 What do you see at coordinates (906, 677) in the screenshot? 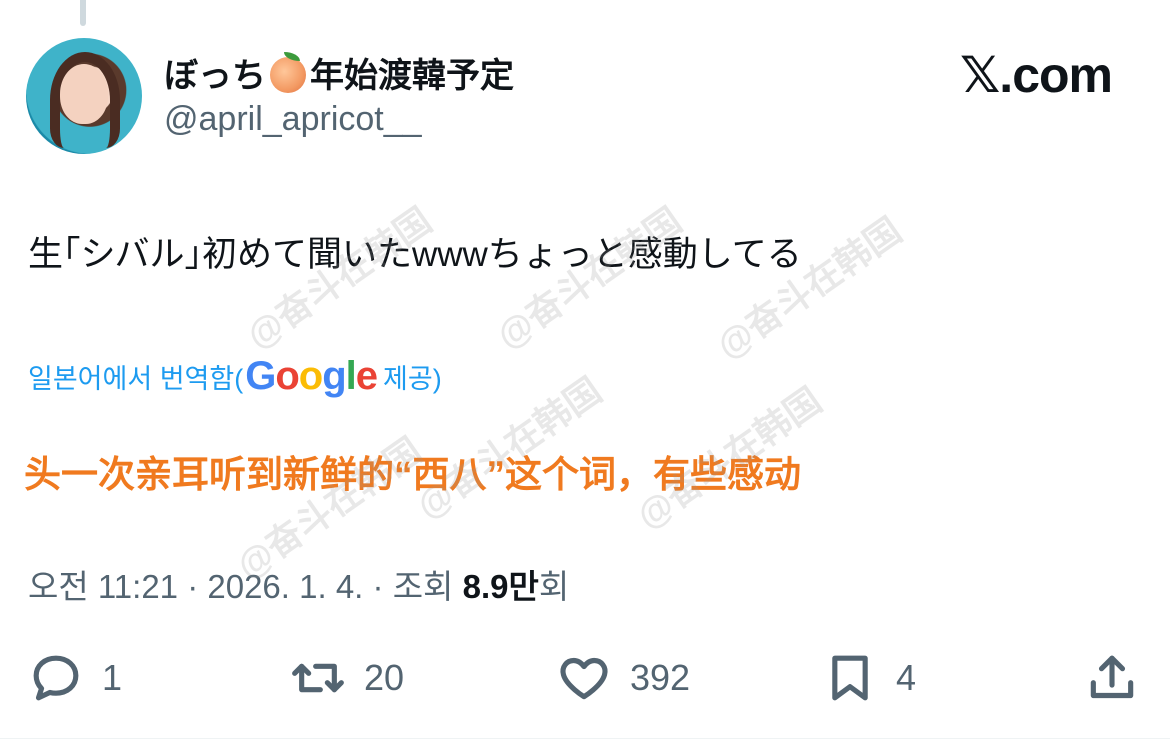
I see `bookmark-count: 4` at bounding box center [906, 677].